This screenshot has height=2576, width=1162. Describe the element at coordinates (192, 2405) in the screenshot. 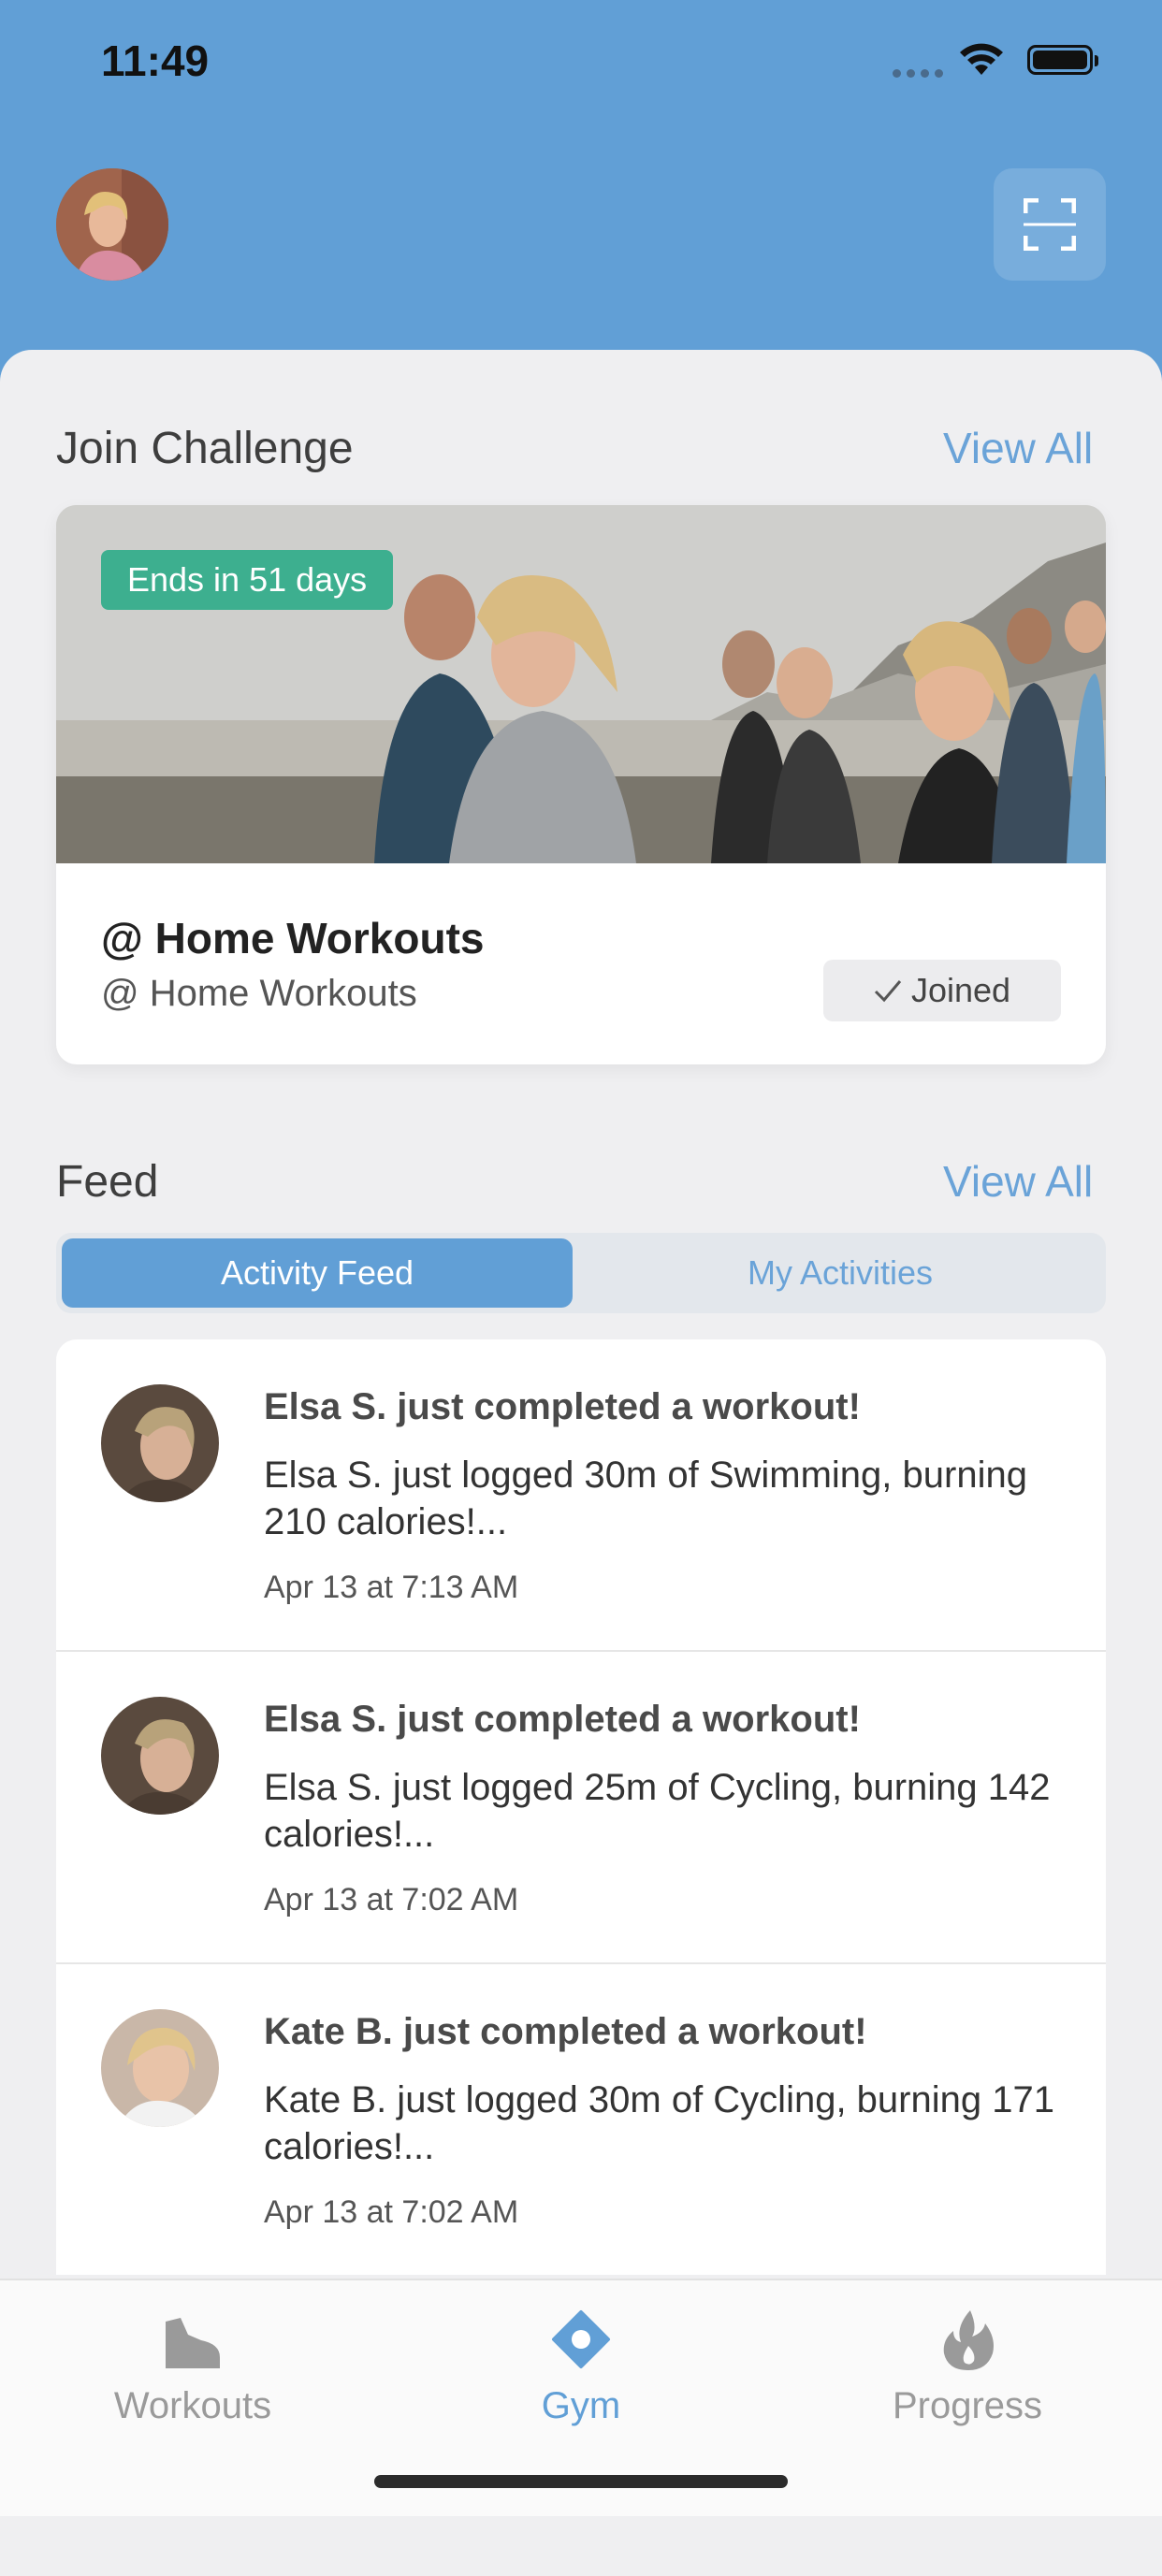

I see `tab-workouts-label: Workouts` at that location.